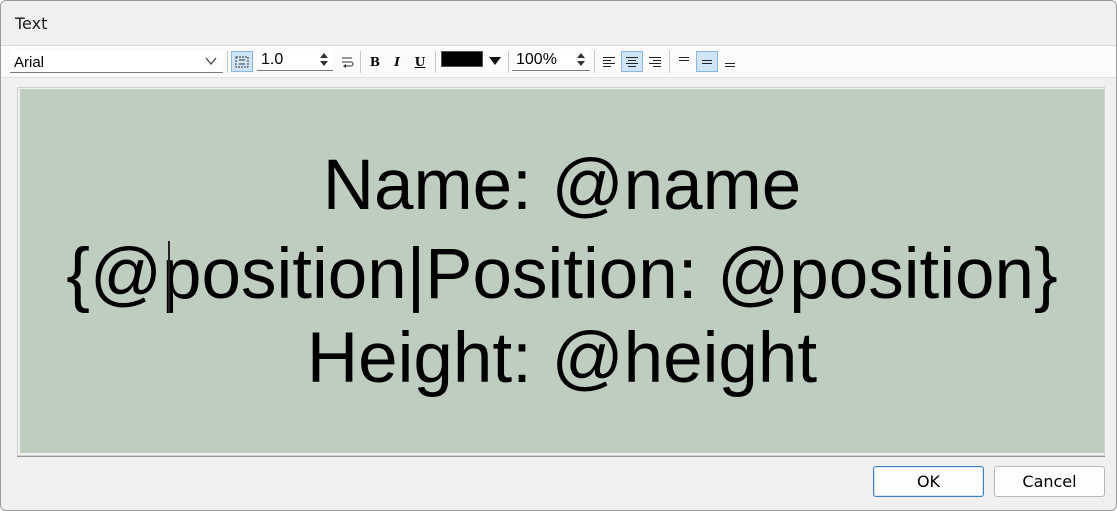 The width and height of the screenshot is (1117, 511). I want to click on ok-button: OK, so click(928, 481).